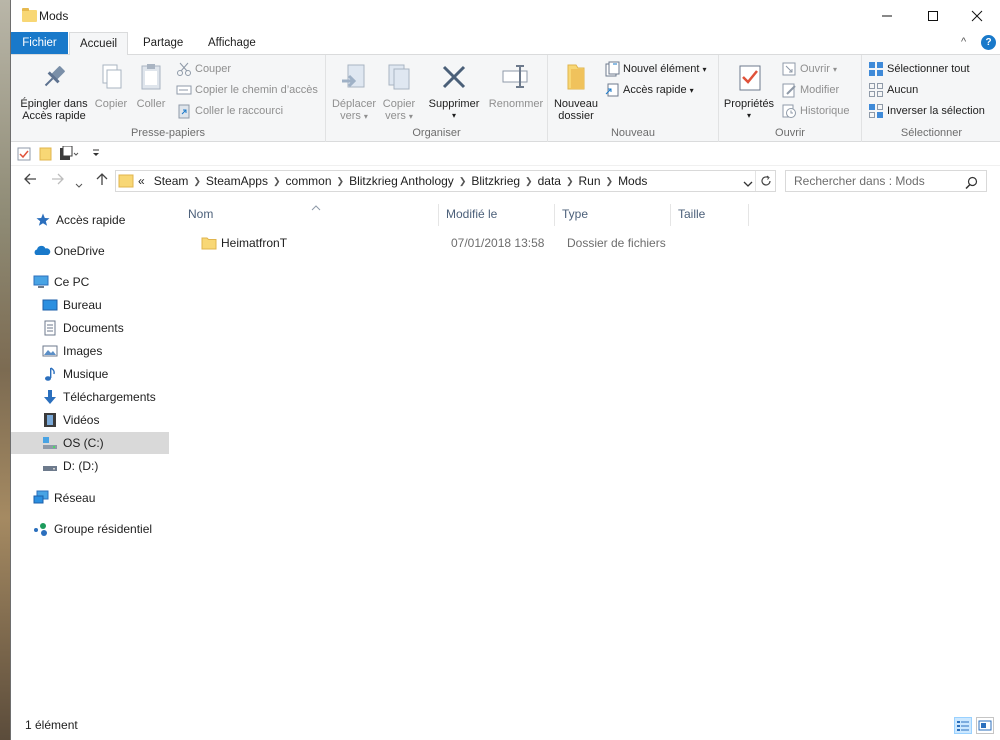  What do you see at coordinates (99, 43) in the screenshot?
I see `tab-home: Accueil` at bounding box center [99, 43].